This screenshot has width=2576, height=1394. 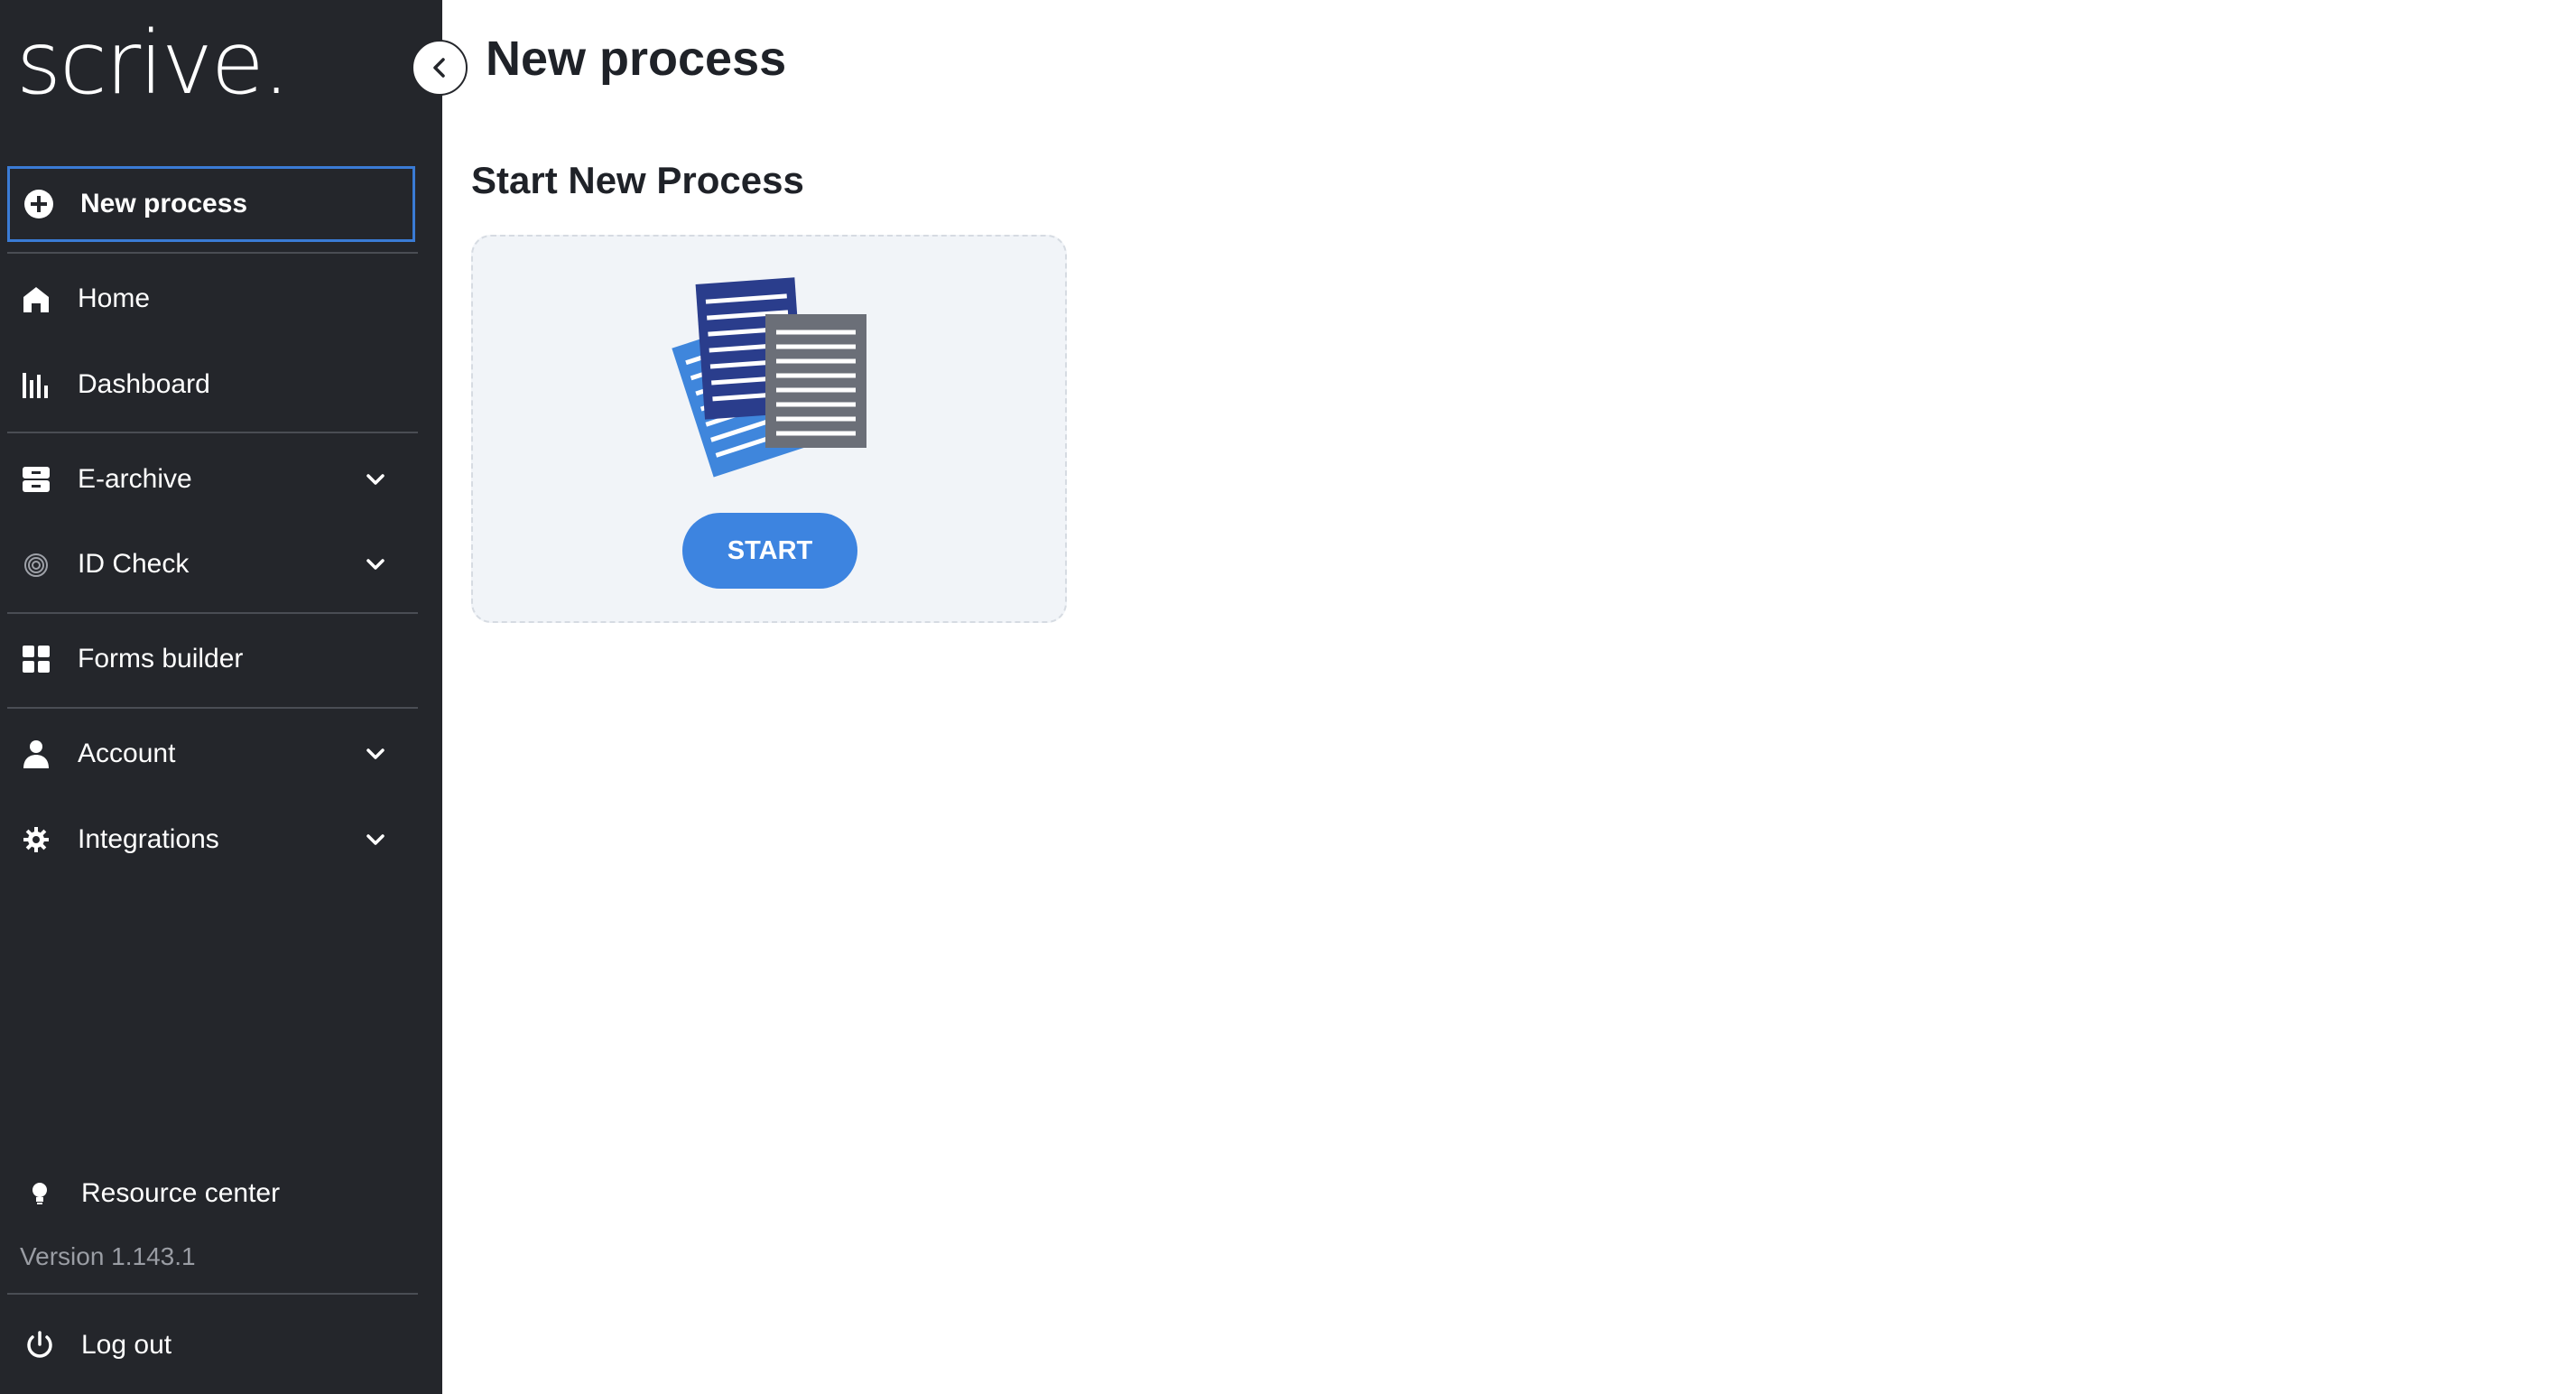 What do you see at coordinates (148, 839) in the screenshot?
I see `sidebar-item-label: Integrations` at bounding box center [148, 839].